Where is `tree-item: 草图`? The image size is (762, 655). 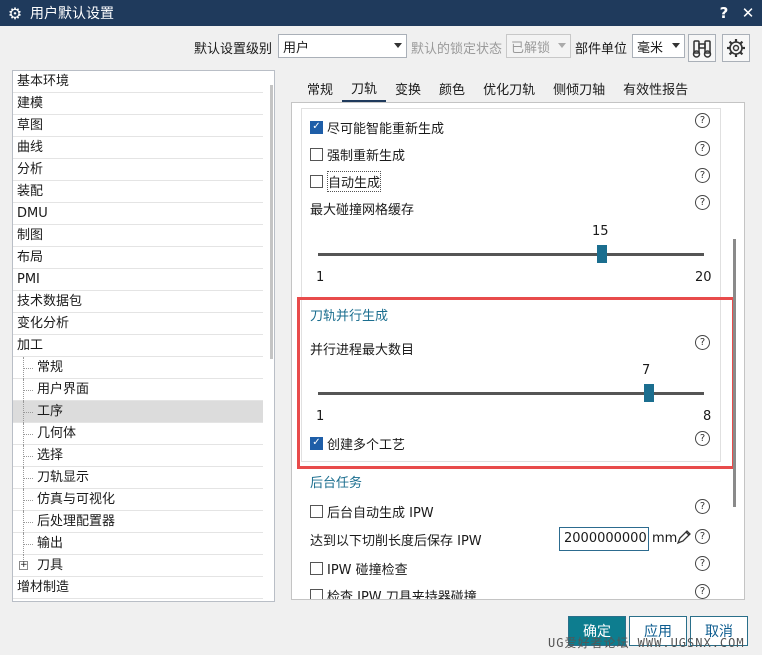
tree-item: 草图 is located at coordinates (138, 126).